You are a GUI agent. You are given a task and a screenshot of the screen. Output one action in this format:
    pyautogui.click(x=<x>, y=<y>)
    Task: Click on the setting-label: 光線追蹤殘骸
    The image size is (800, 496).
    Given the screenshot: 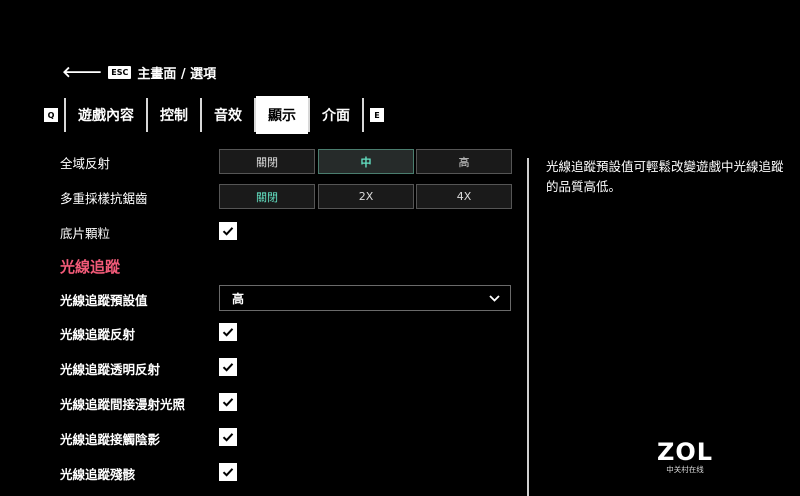 What is the action you would take?
    pyautogui.click(x=98, y=474)
    